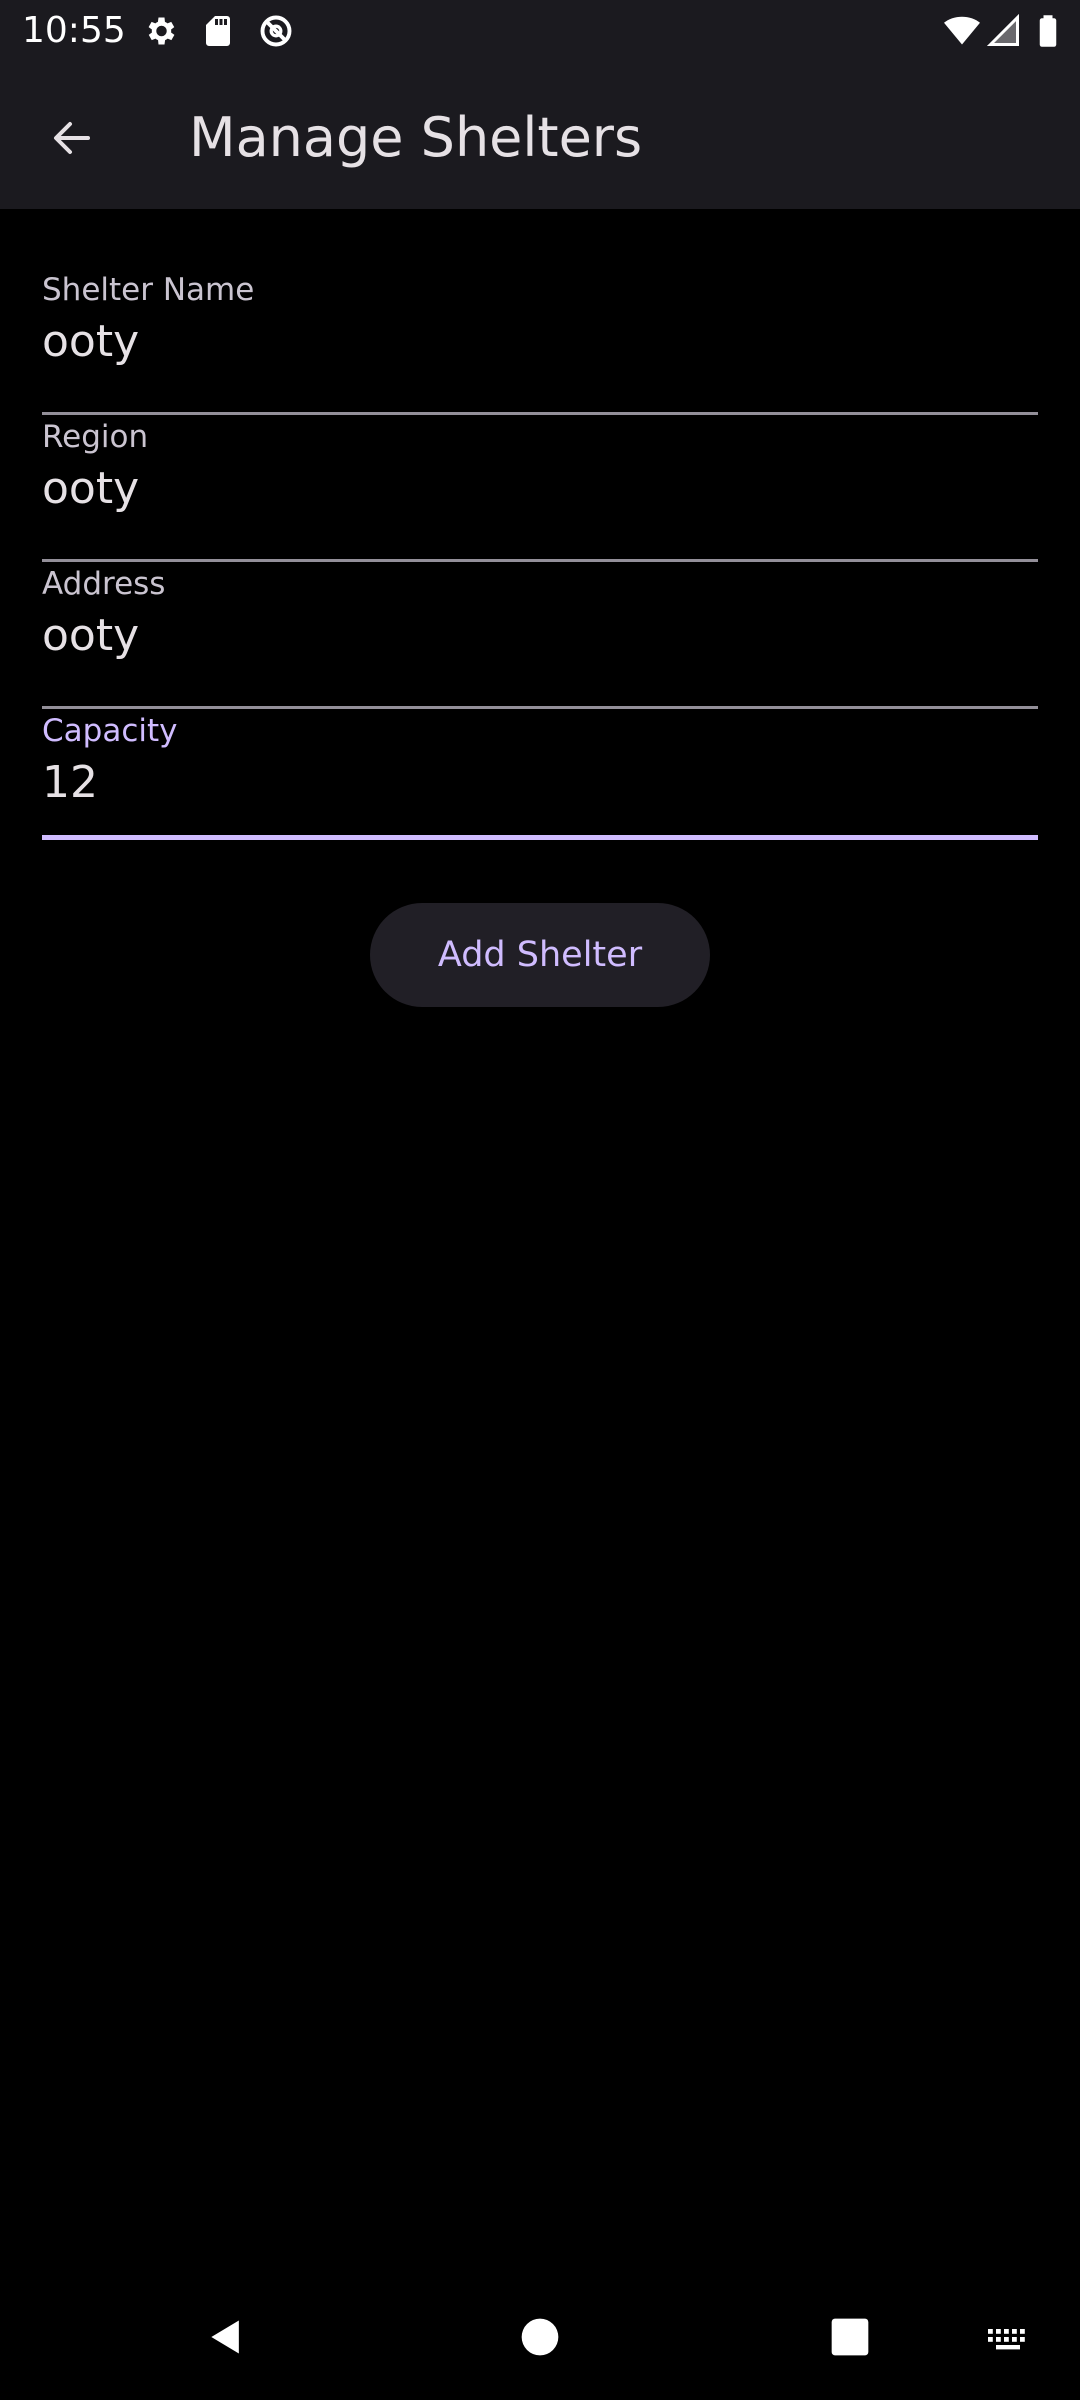 The height and width of the screenshot is (2400, 1080). I want to click on region-label: Region, so click(95, 437).